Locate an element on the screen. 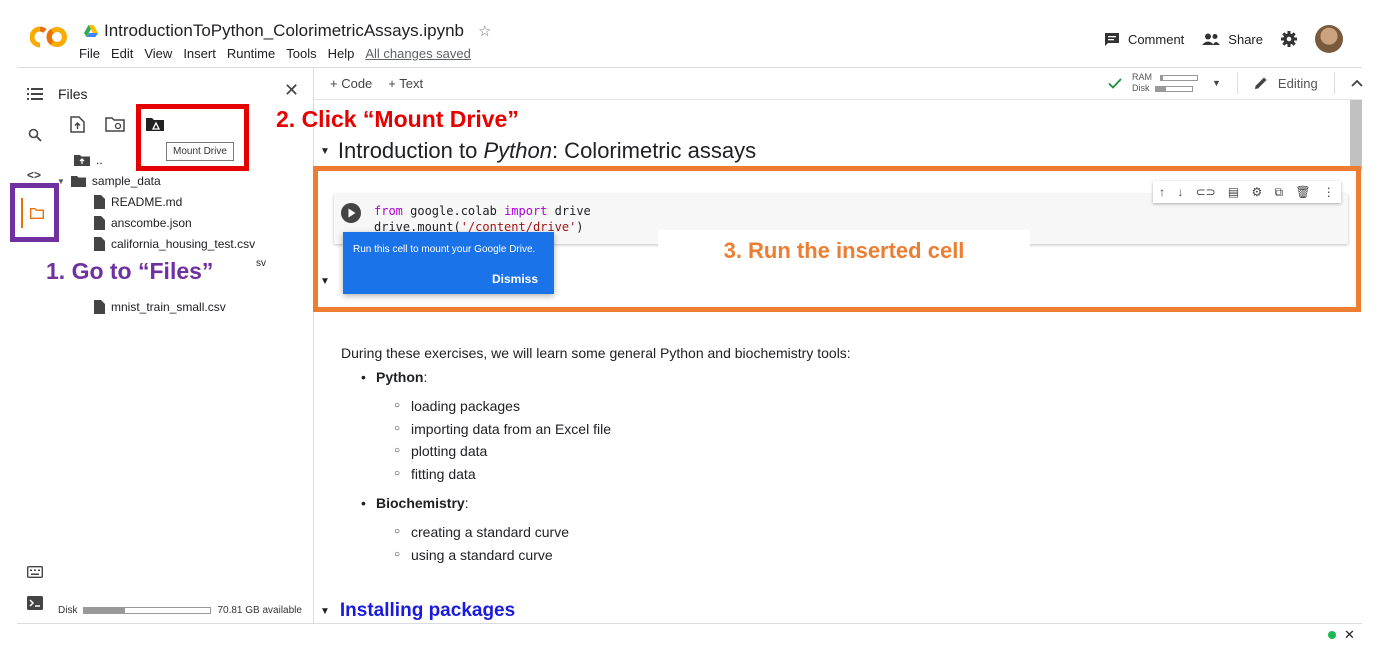 The height and width of the screenshot is (660, 1379). list-item: Python: is located at coordinates (394, 377).